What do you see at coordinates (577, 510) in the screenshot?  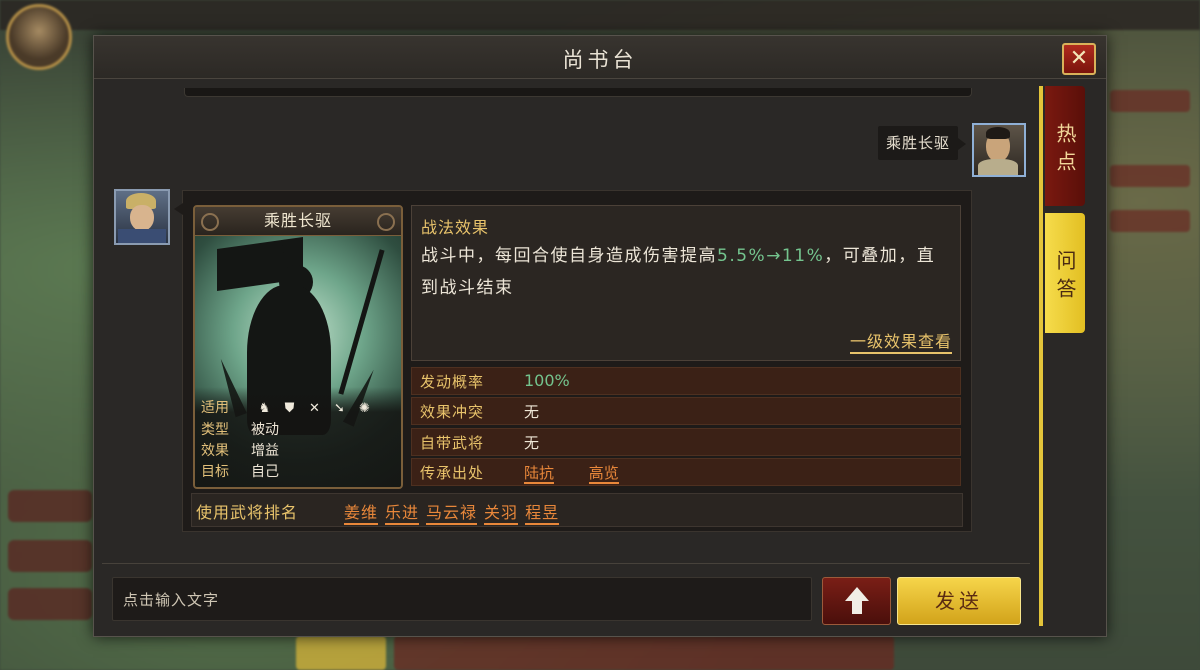 I see `general-ranking-row: 使用武将排名 姜维 乐进 马云禄 关羽 程昱` at bounding box center [577, 510].